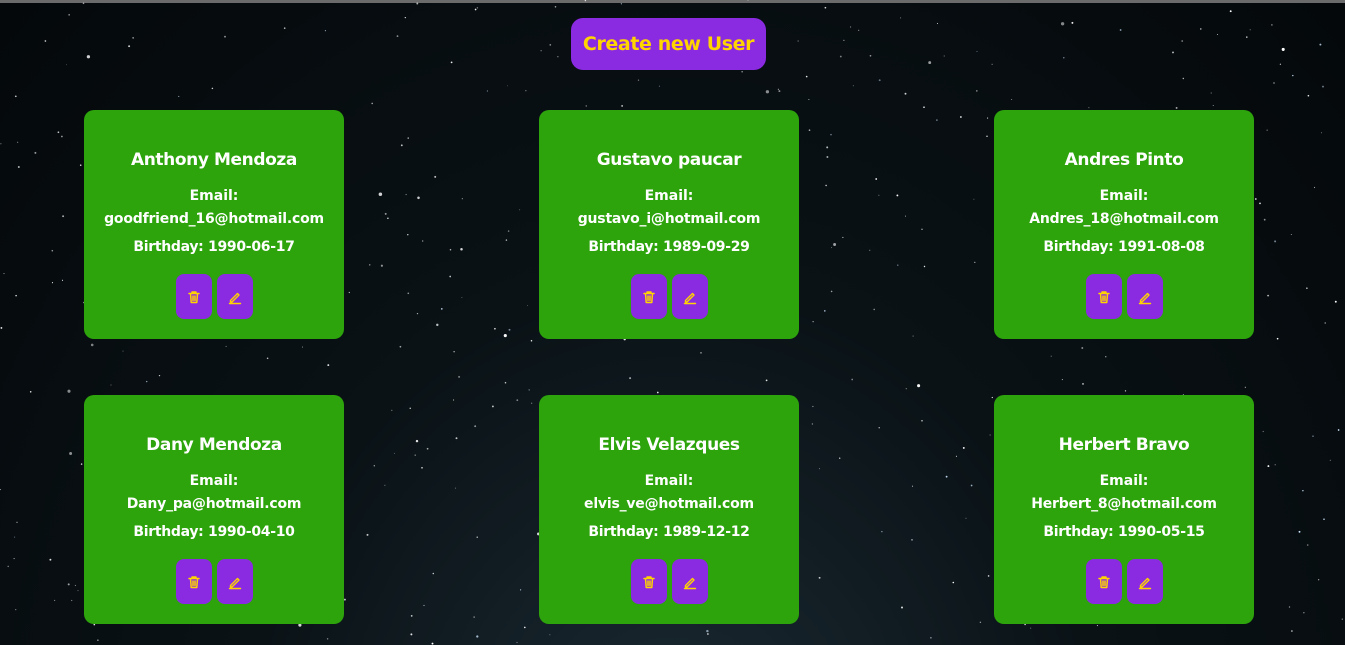 This screenshot has width=1345, height=645. I want to click on user-name: Dany Mendoza, so click(214, 445).